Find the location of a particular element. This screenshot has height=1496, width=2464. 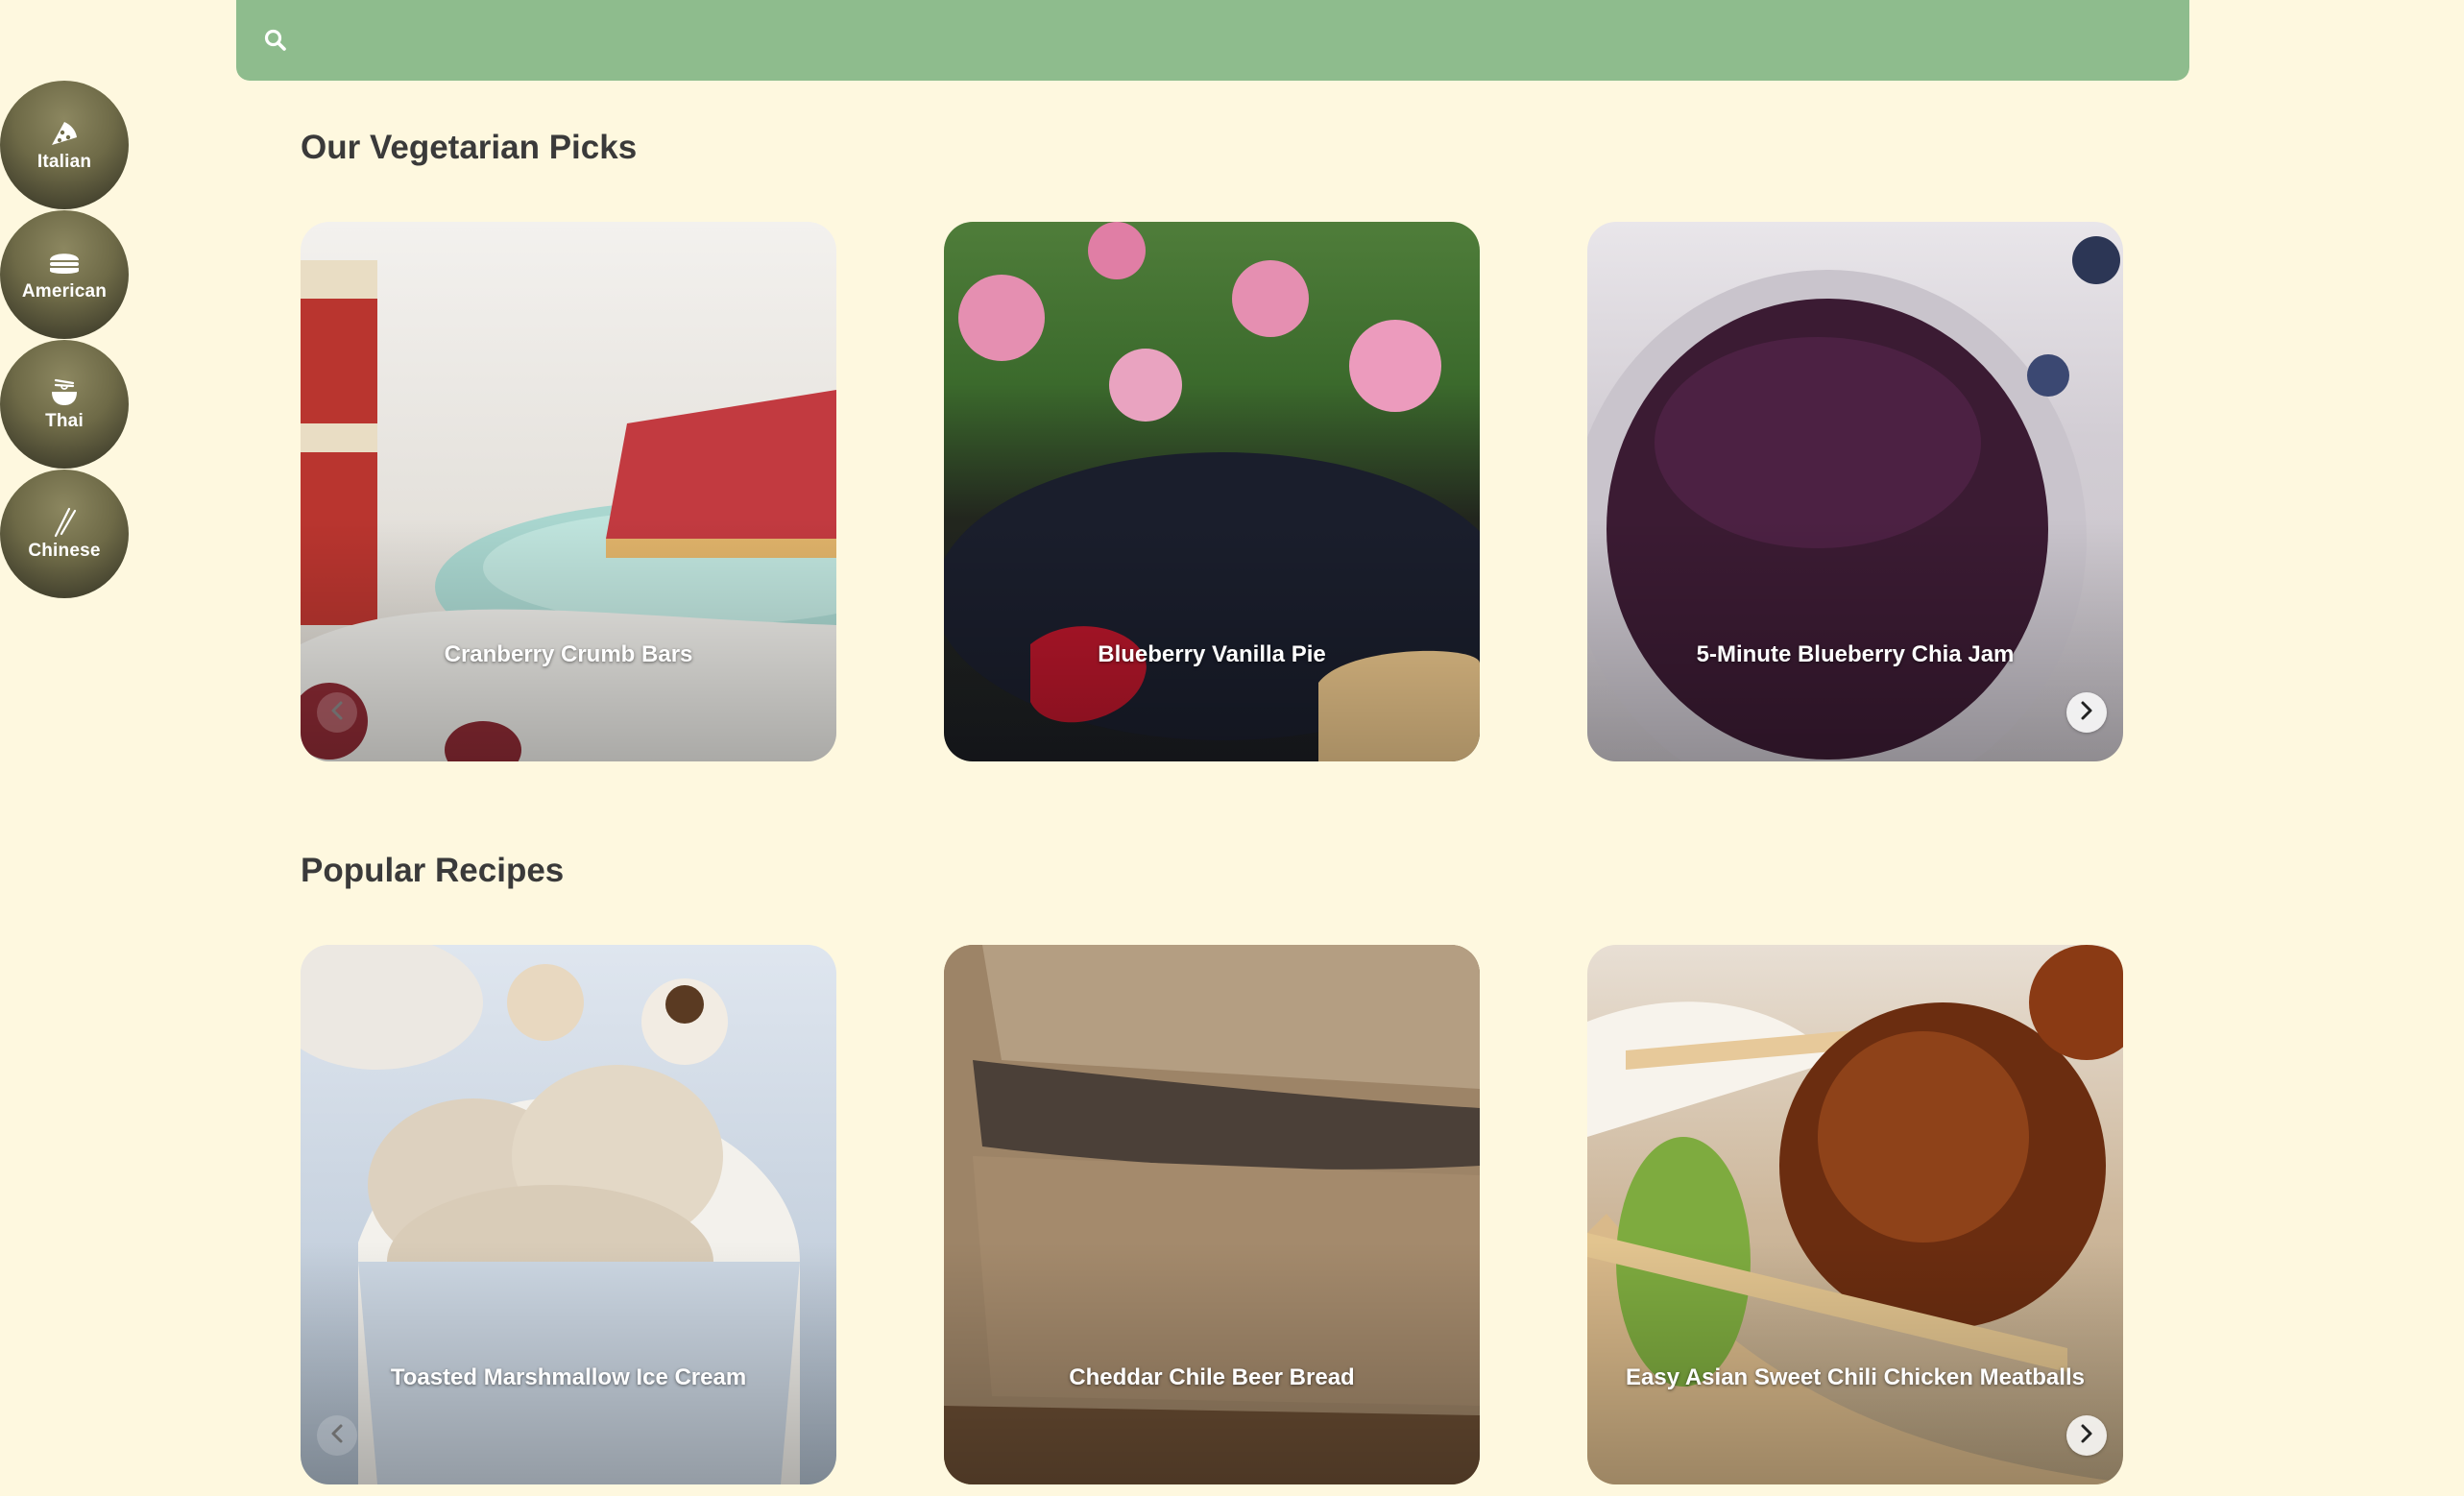

recipe-card-title: Toasted Marshmallow Ice Cream is located at coordinates (568, 1377).